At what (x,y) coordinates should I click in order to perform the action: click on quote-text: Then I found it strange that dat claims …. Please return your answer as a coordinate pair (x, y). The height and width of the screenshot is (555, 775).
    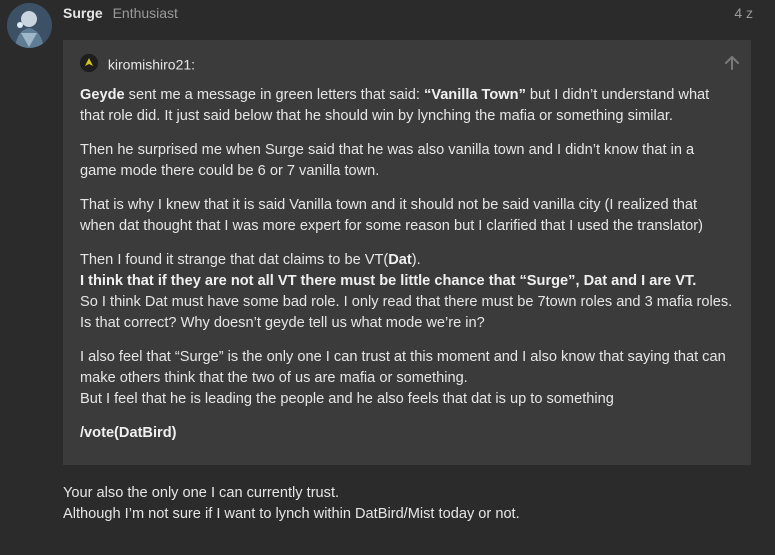
    Looking at the image, I should click on (234, 260).